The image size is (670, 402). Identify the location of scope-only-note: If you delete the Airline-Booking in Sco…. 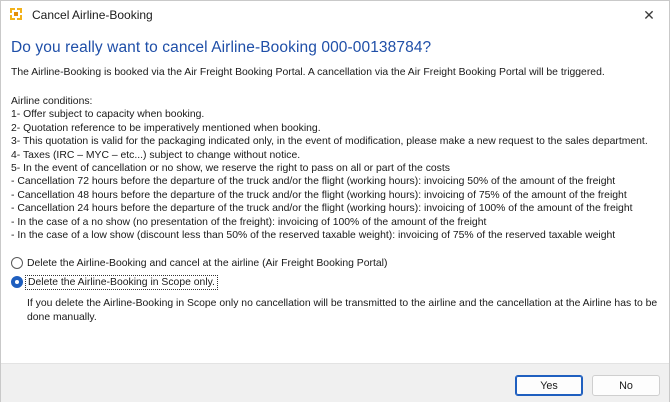
(342, 310).